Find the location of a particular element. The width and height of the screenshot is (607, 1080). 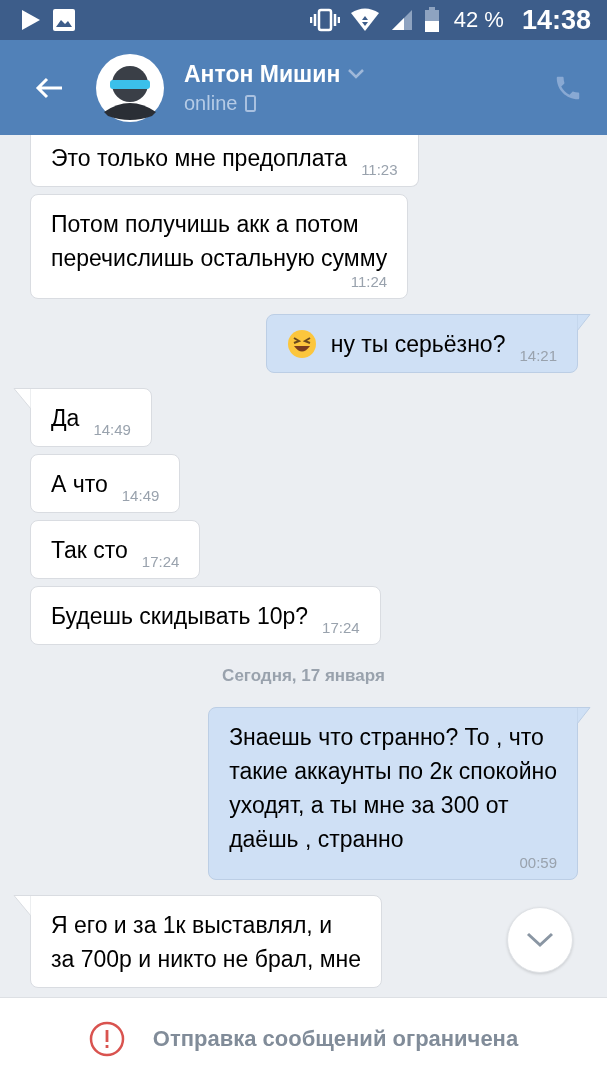

date-divider: Сегодня, 17 января is located at coordinates (303, 676).